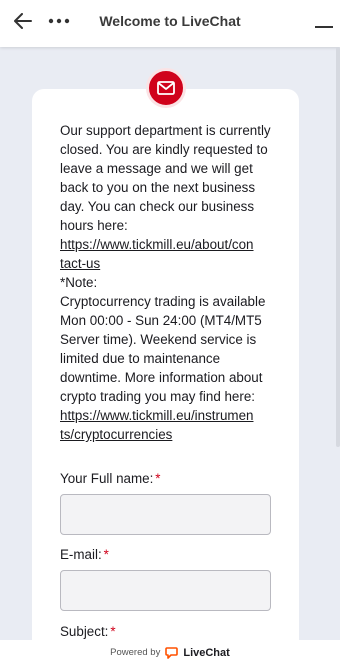 Image resolution: width=340 pixels, height=665 pixels. I want to click on page-title: Welcome to LiveChat, so click(170, 21).